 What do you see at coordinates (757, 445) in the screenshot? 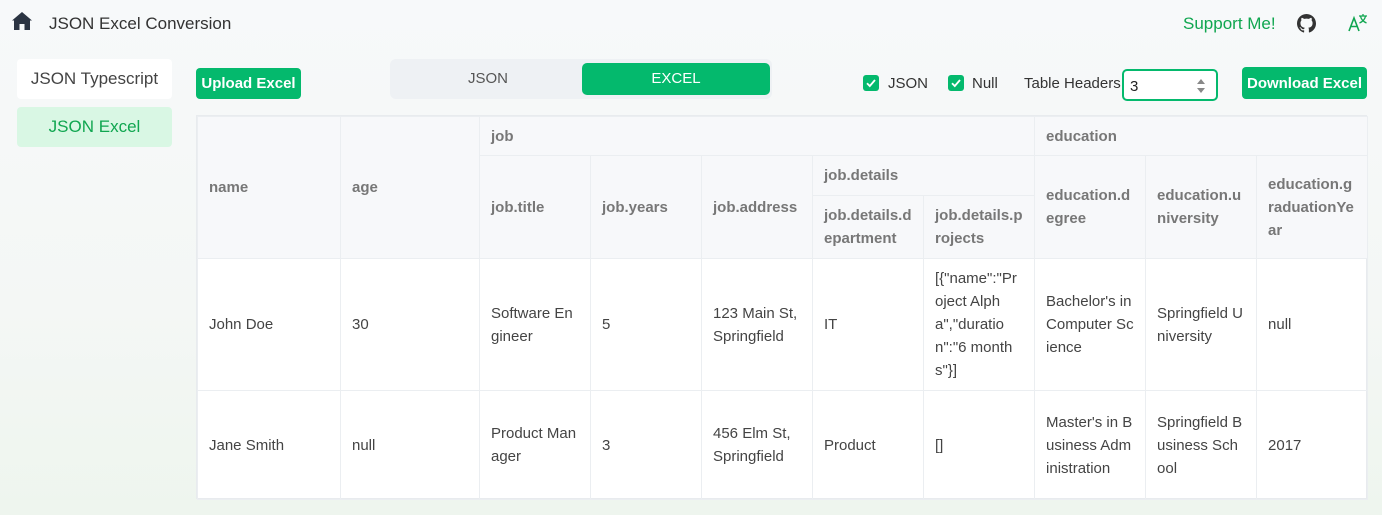
I see `cell: 456 Elm St, Springfield` at bounding box center [757, 445].